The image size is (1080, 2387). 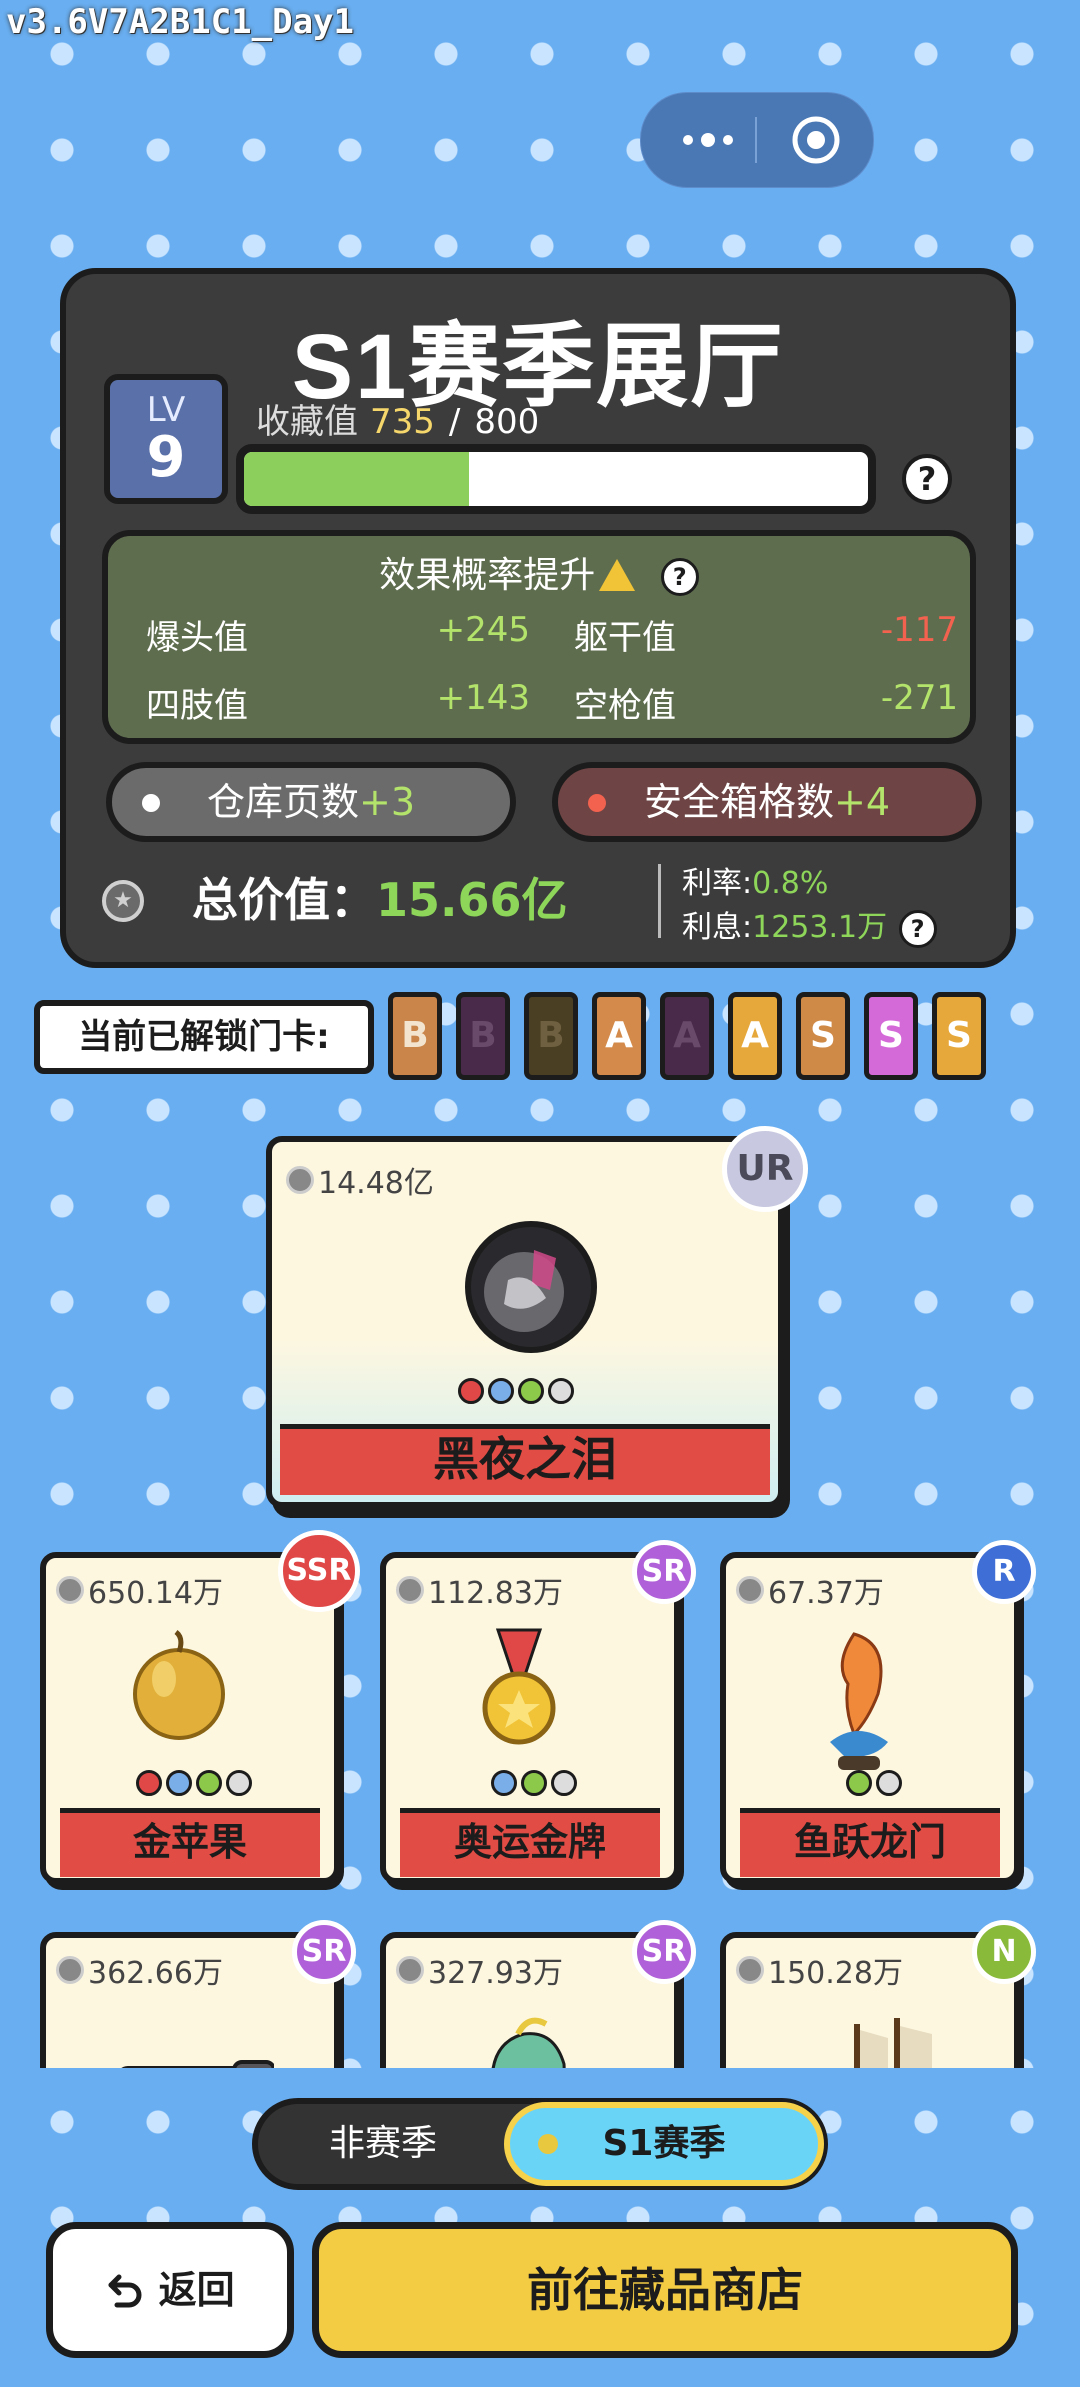 What do you see at coordinates (1004, 1952) in the screenshot?
I see `rarity-badge: N` at bounding box center [1004, 1952].